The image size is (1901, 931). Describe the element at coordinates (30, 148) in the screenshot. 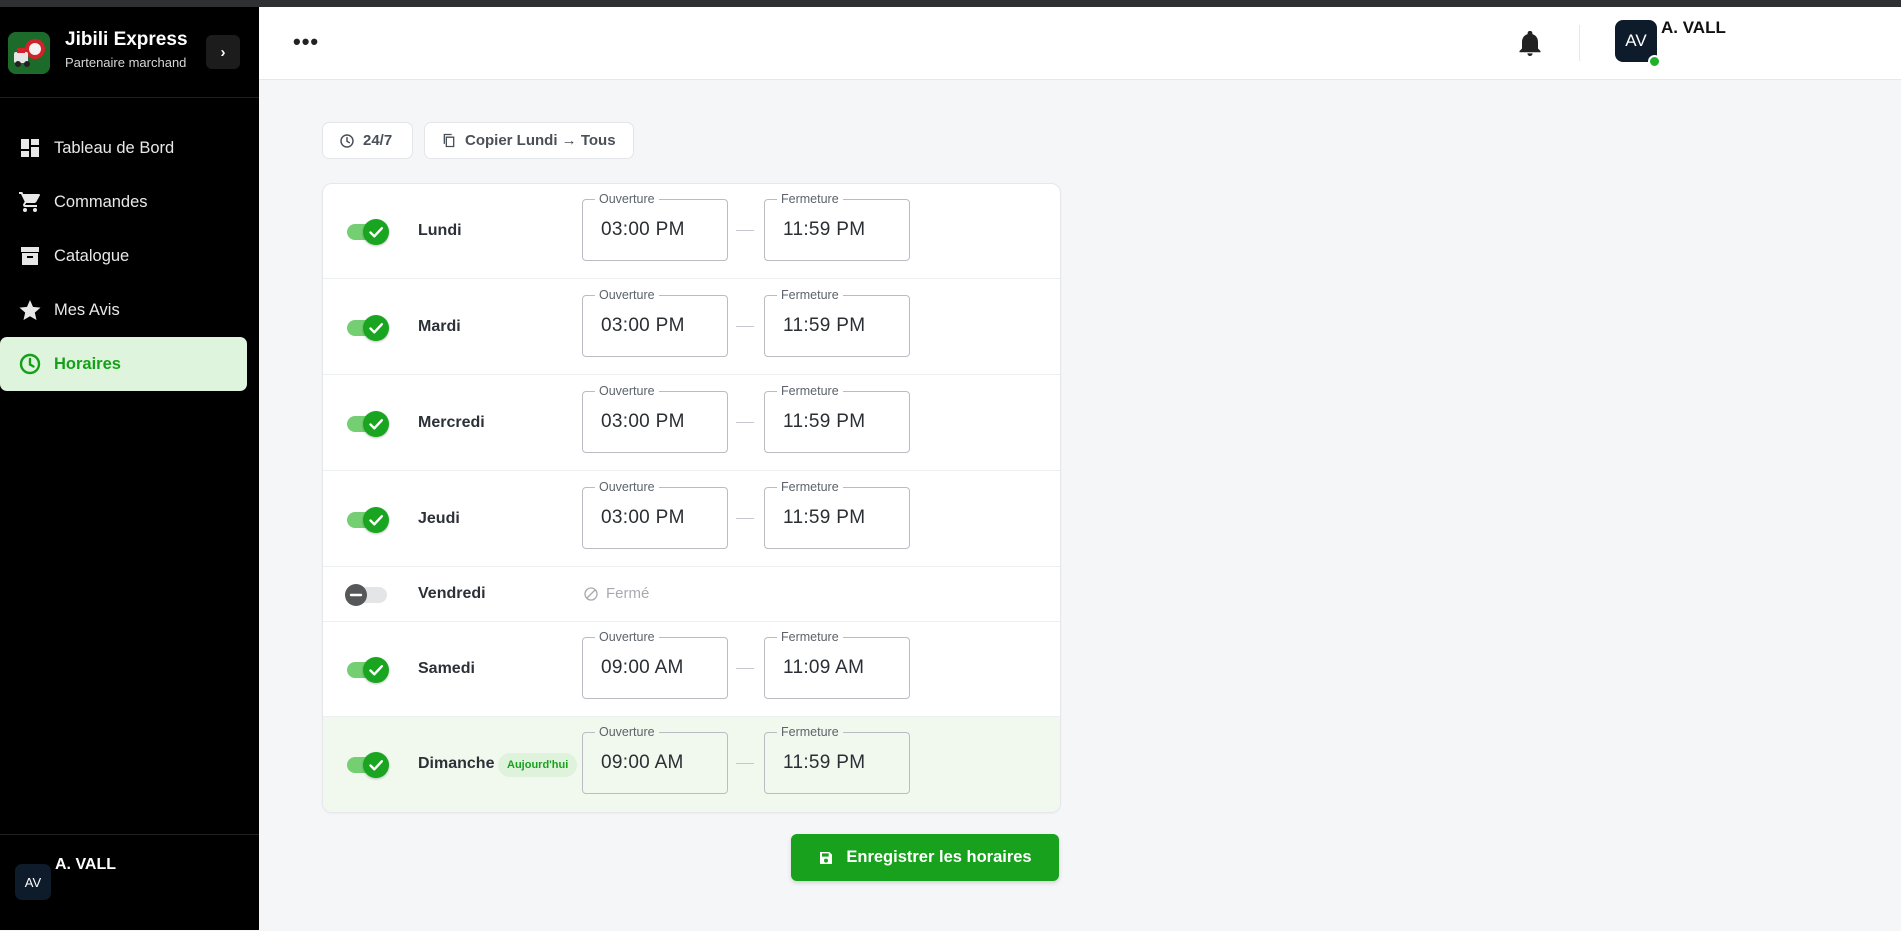

I see `dashboard-icon` at that location.